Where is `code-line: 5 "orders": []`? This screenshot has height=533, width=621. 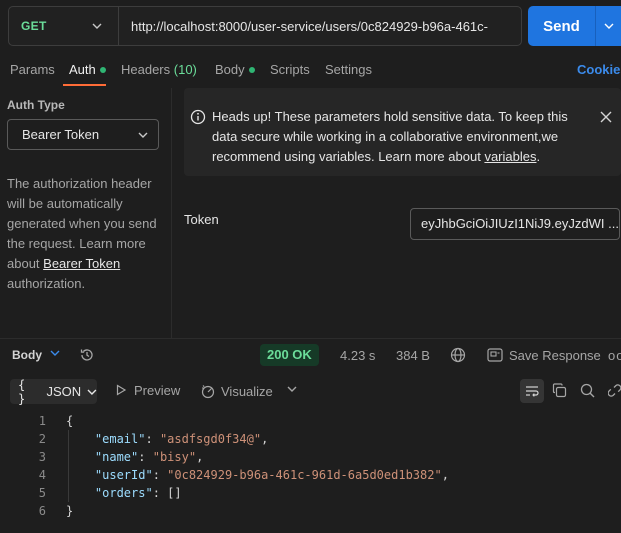 code-line: 5 "orders": [] is located at coordinates (310, 493).